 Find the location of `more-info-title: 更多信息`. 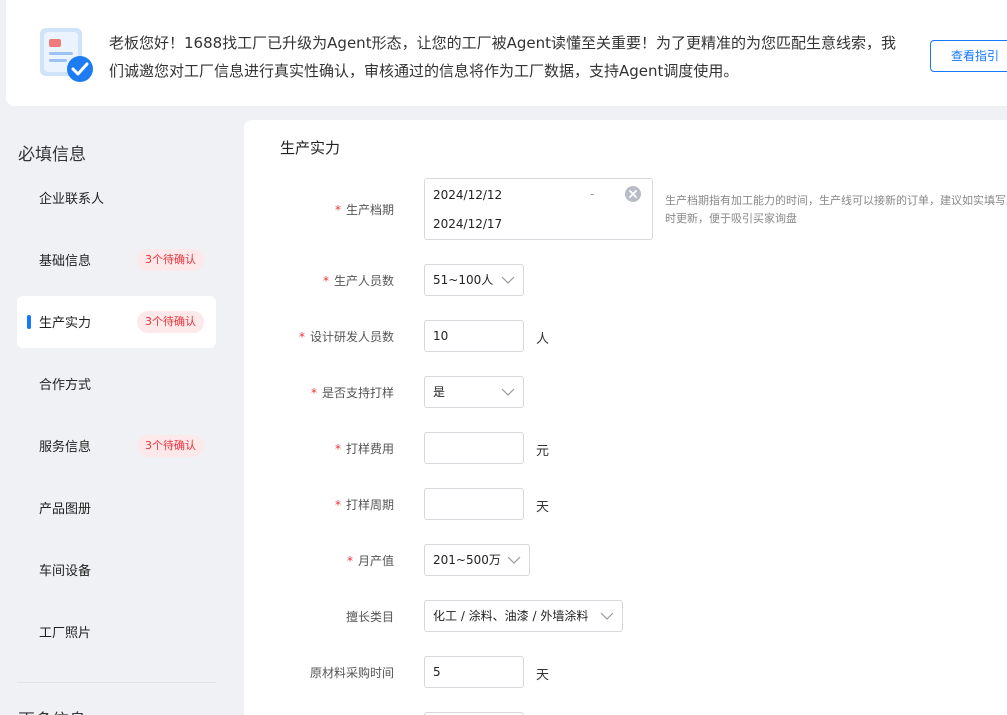

more-info-title: 更多信息 is located at coordinates (52, 710).